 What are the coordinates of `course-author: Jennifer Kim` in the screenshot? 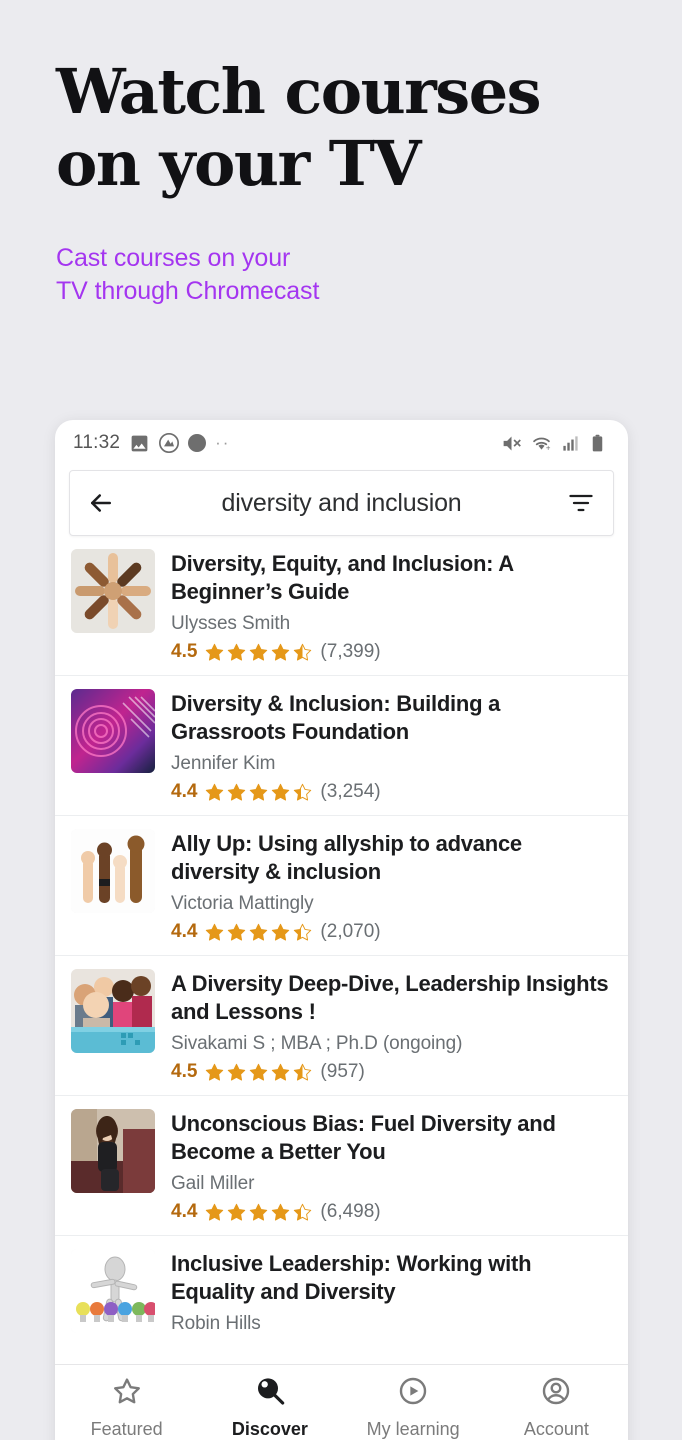 It's located at (223, 763).